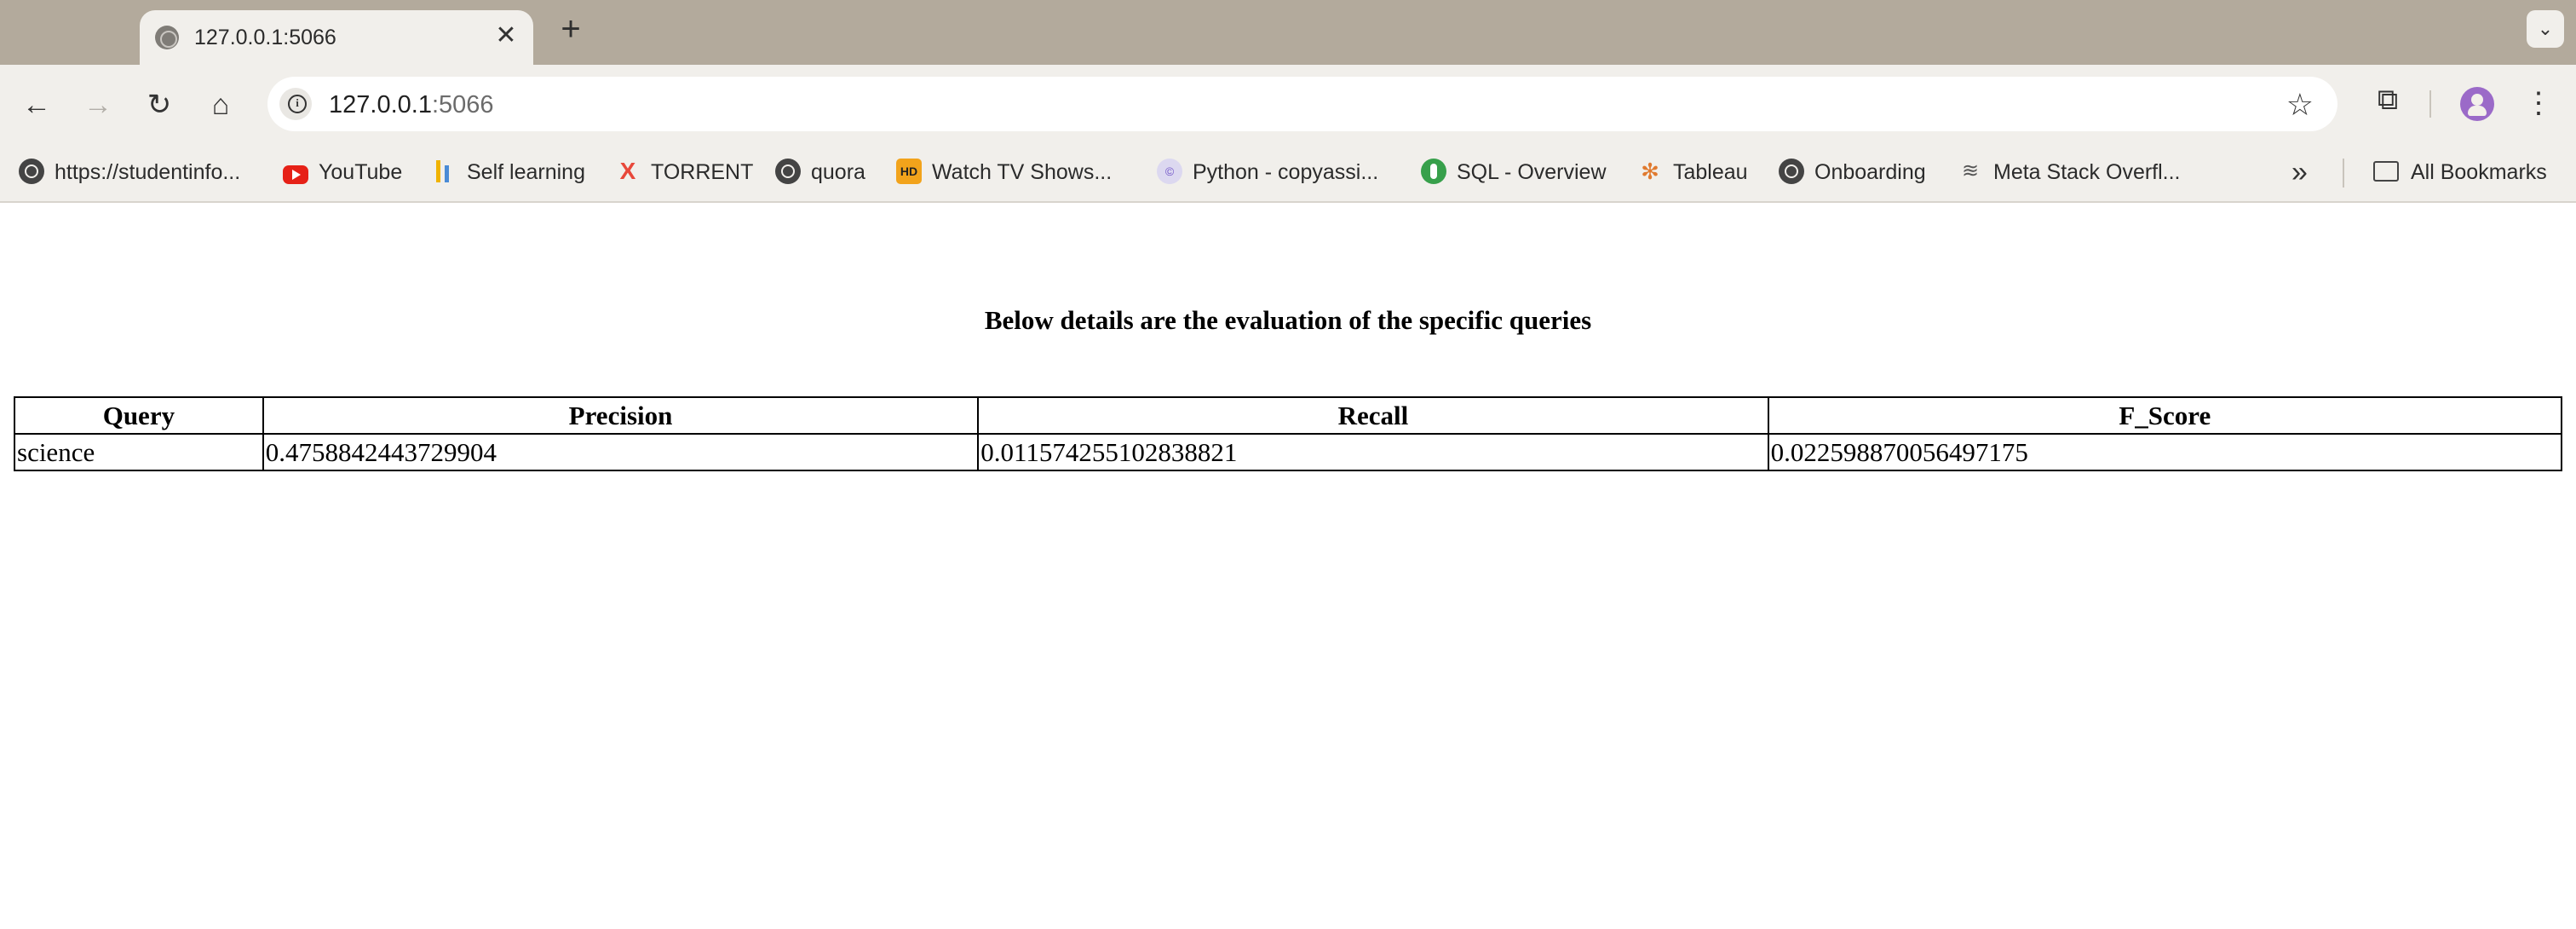  I want to click on bookmark-tableau: ✻ Tableau, so click(1693, 172).